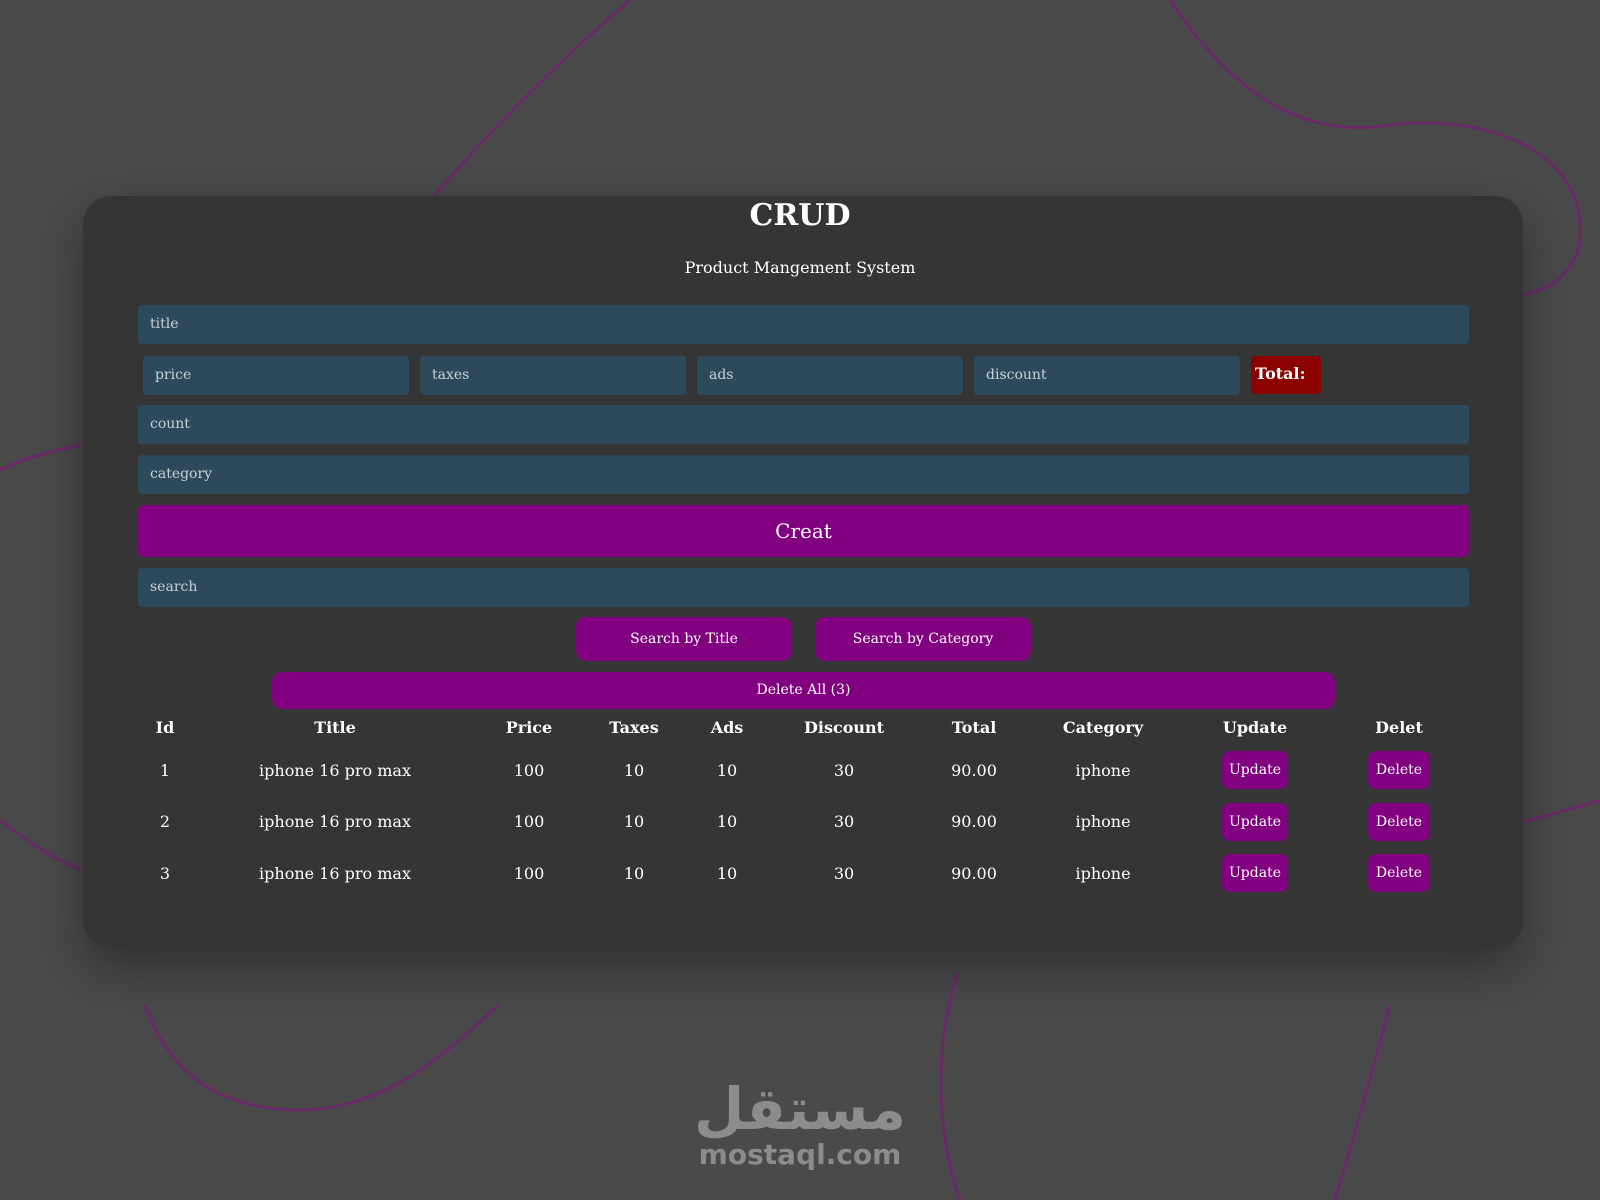 This screenshot has height=1200, width=1600. I want to click on page-subtitle: Product Mangement System, so click(800, 267).